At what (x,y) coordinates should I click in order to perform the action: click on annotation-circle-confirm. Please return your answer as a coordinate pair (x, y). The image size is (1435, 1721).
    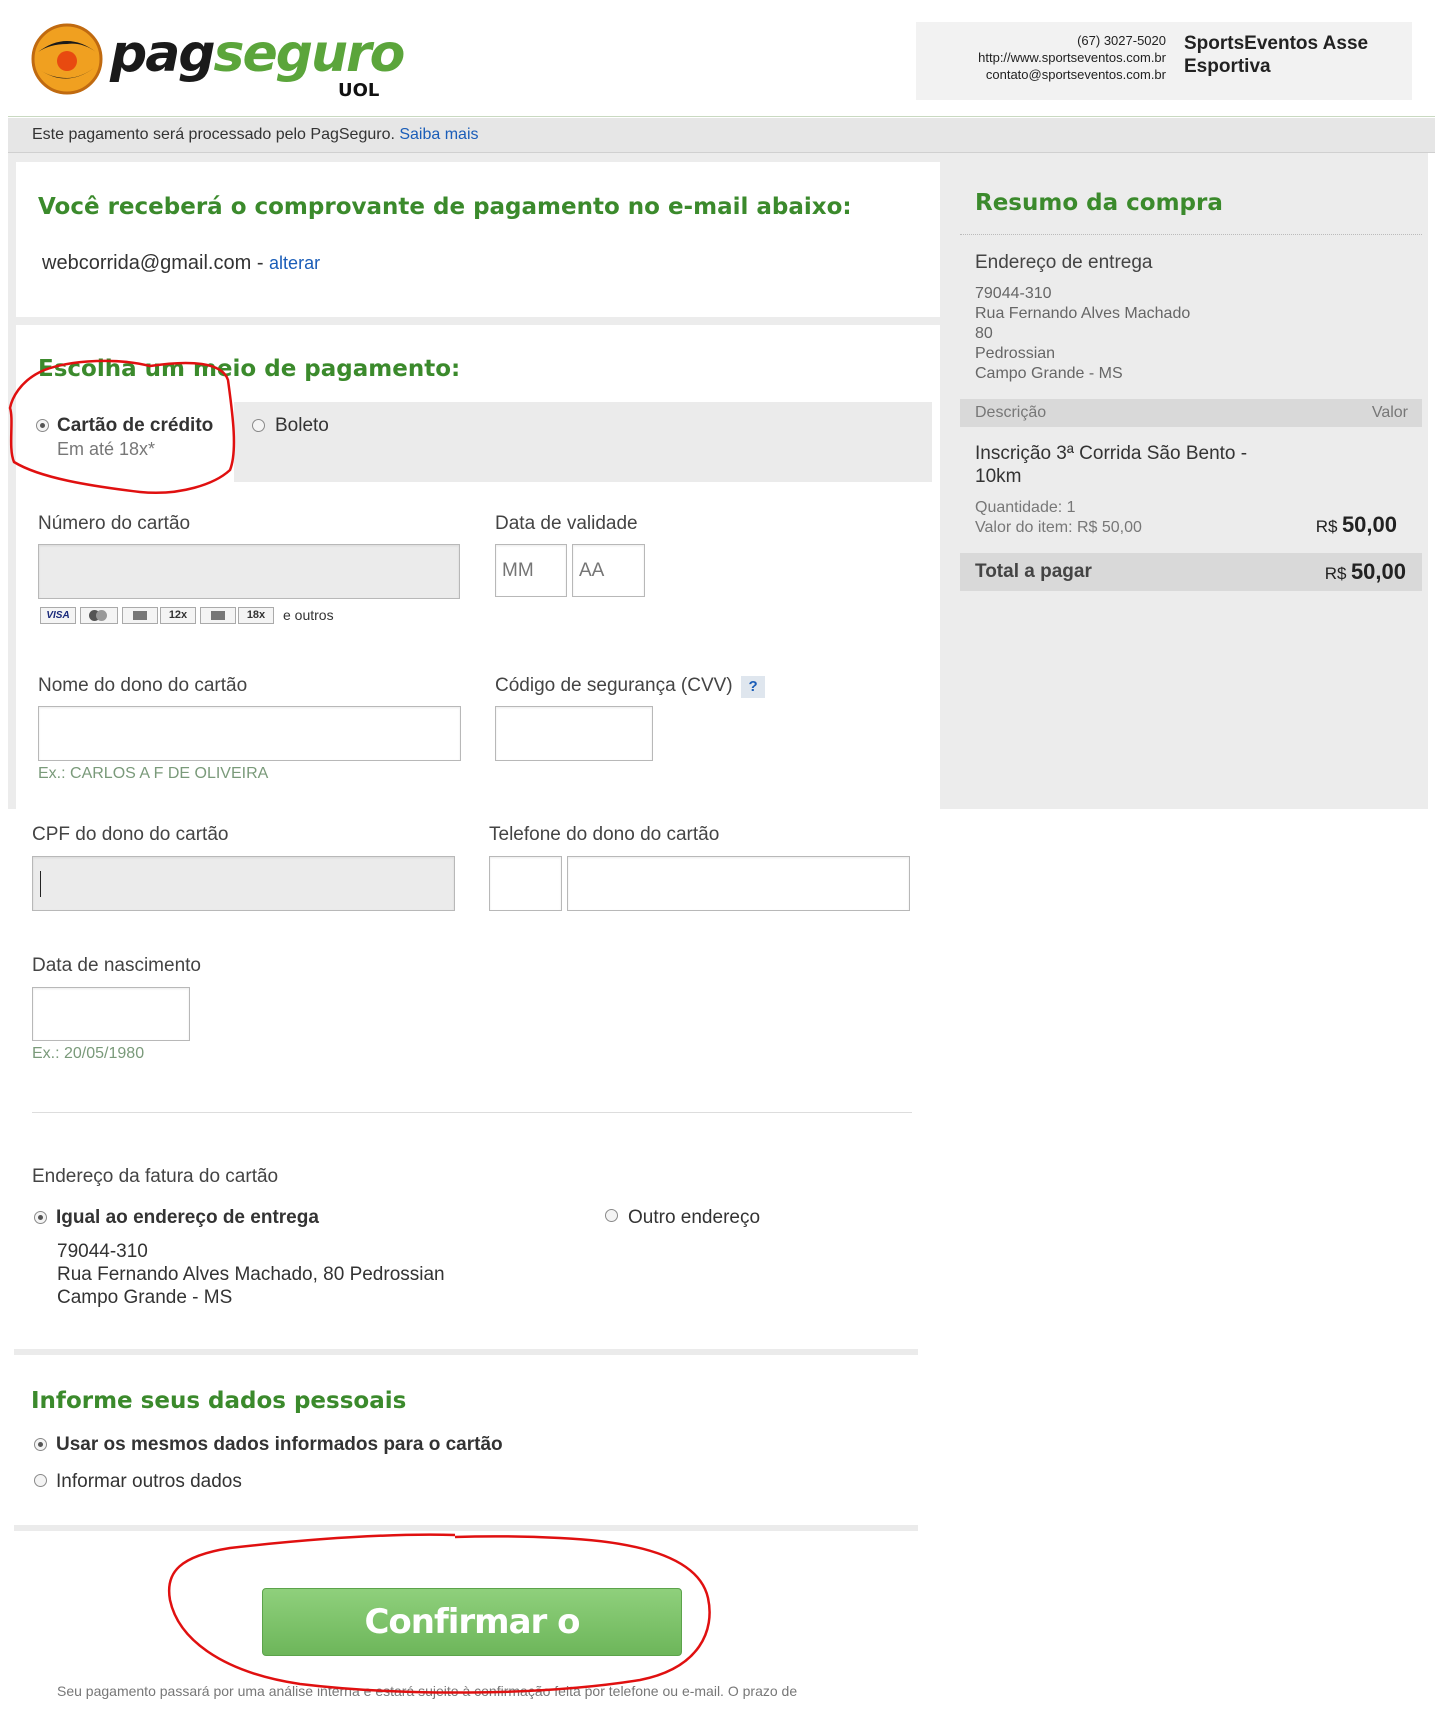
    Looking at the image, I should click on (439, 1613).